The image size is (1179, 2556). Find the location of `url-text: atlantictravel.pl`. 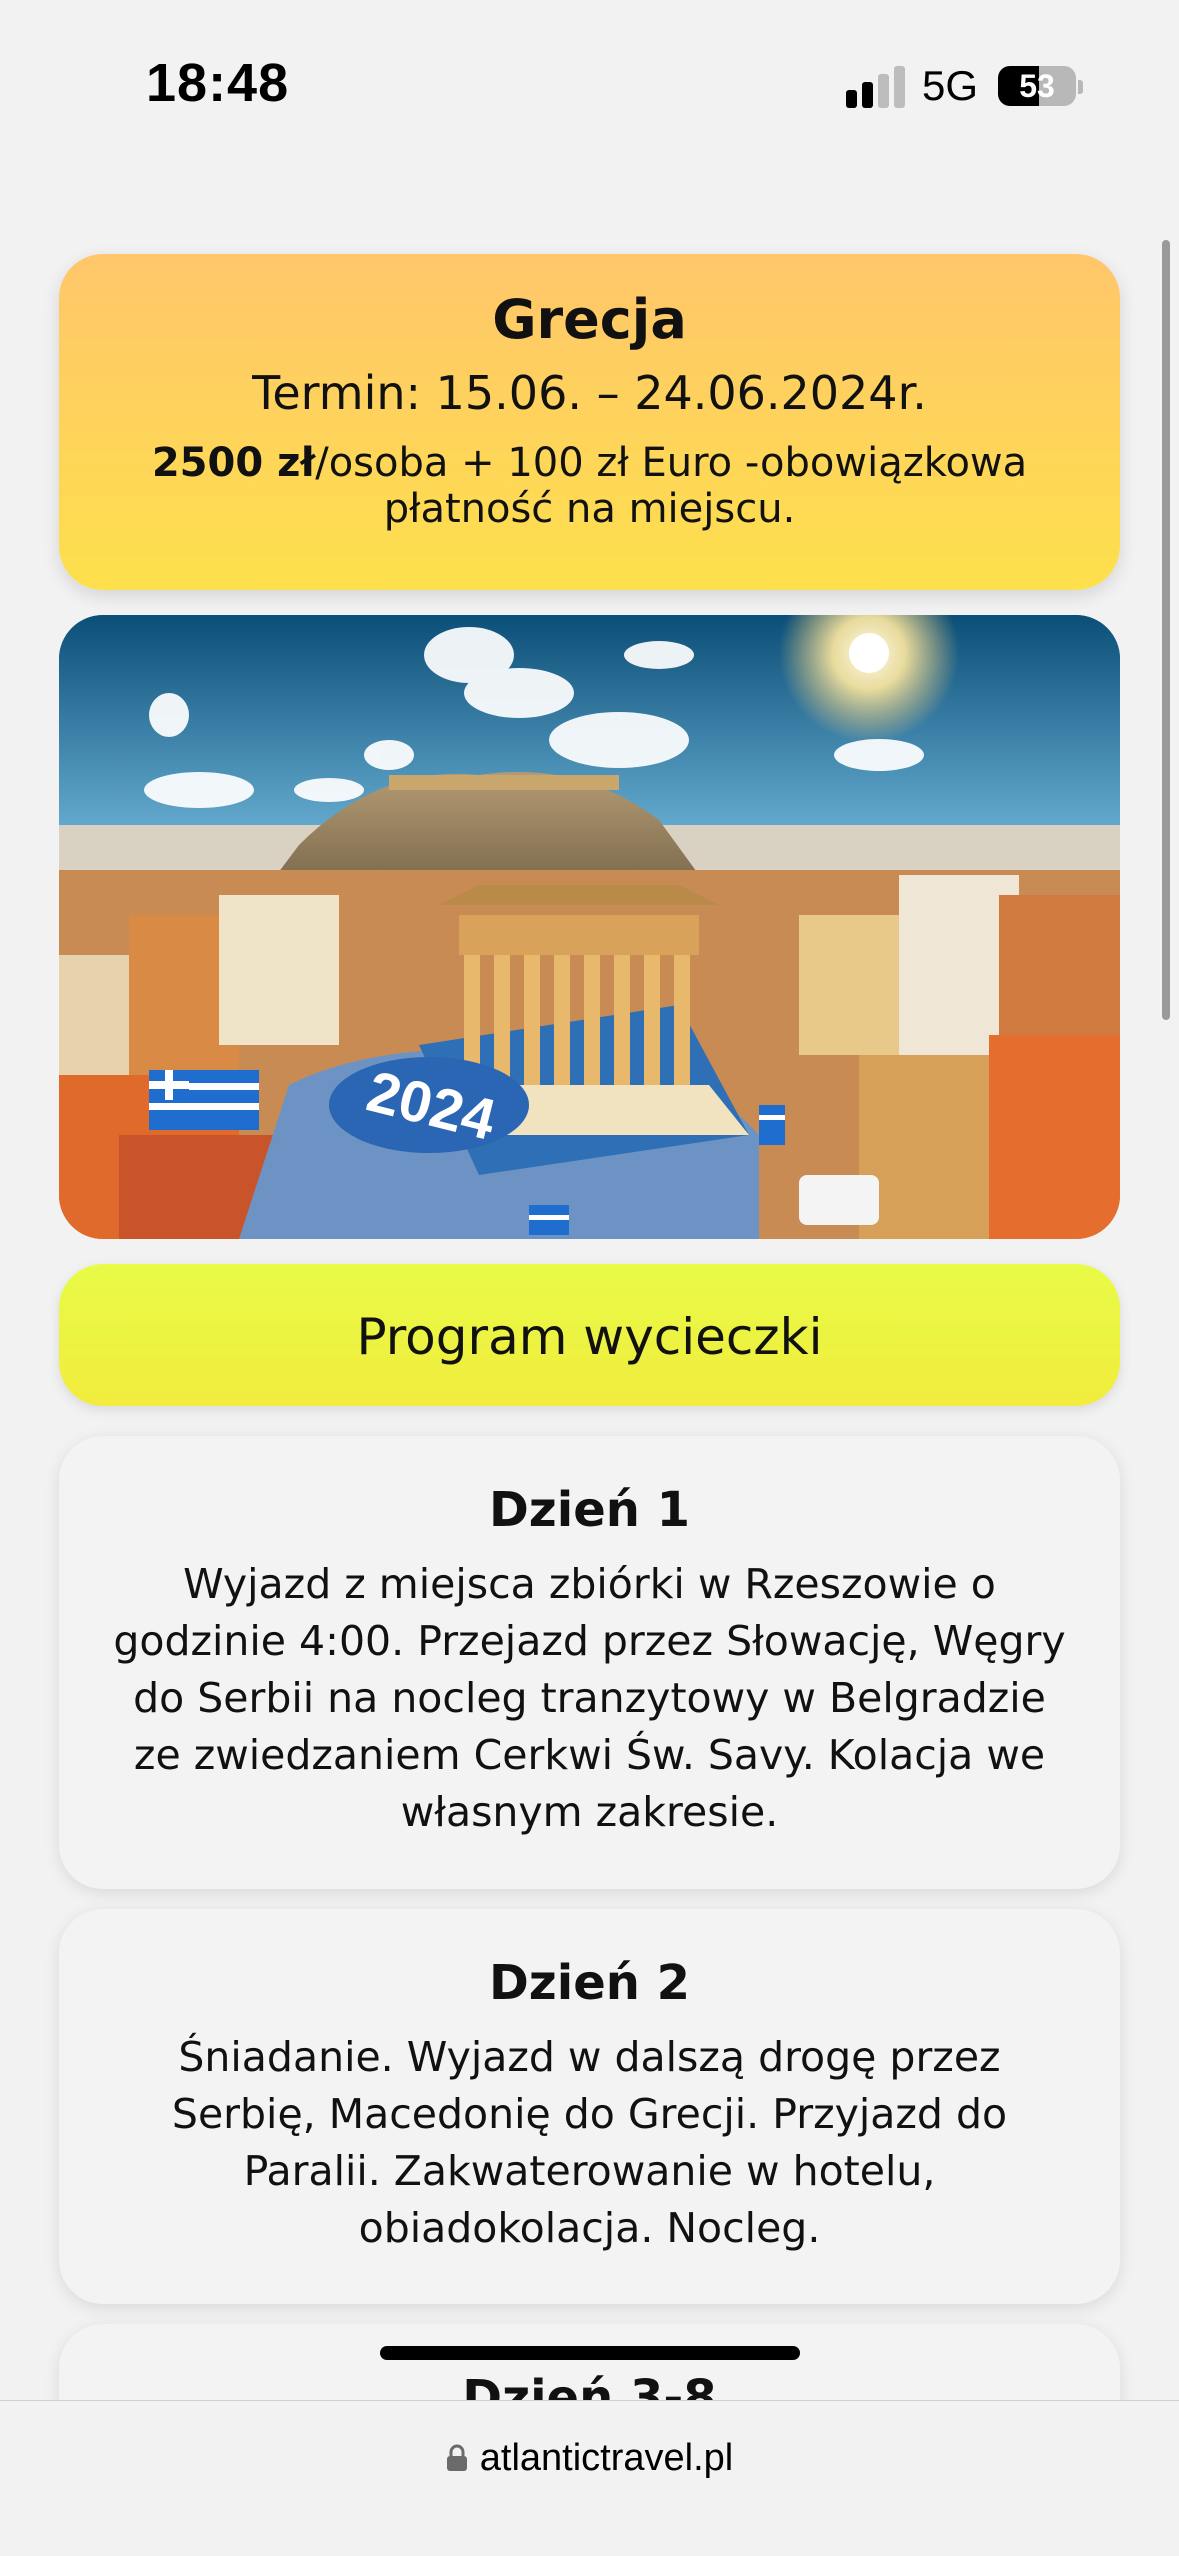

url-text: atlantictravel.pl is located at coordinates (606, 2458).